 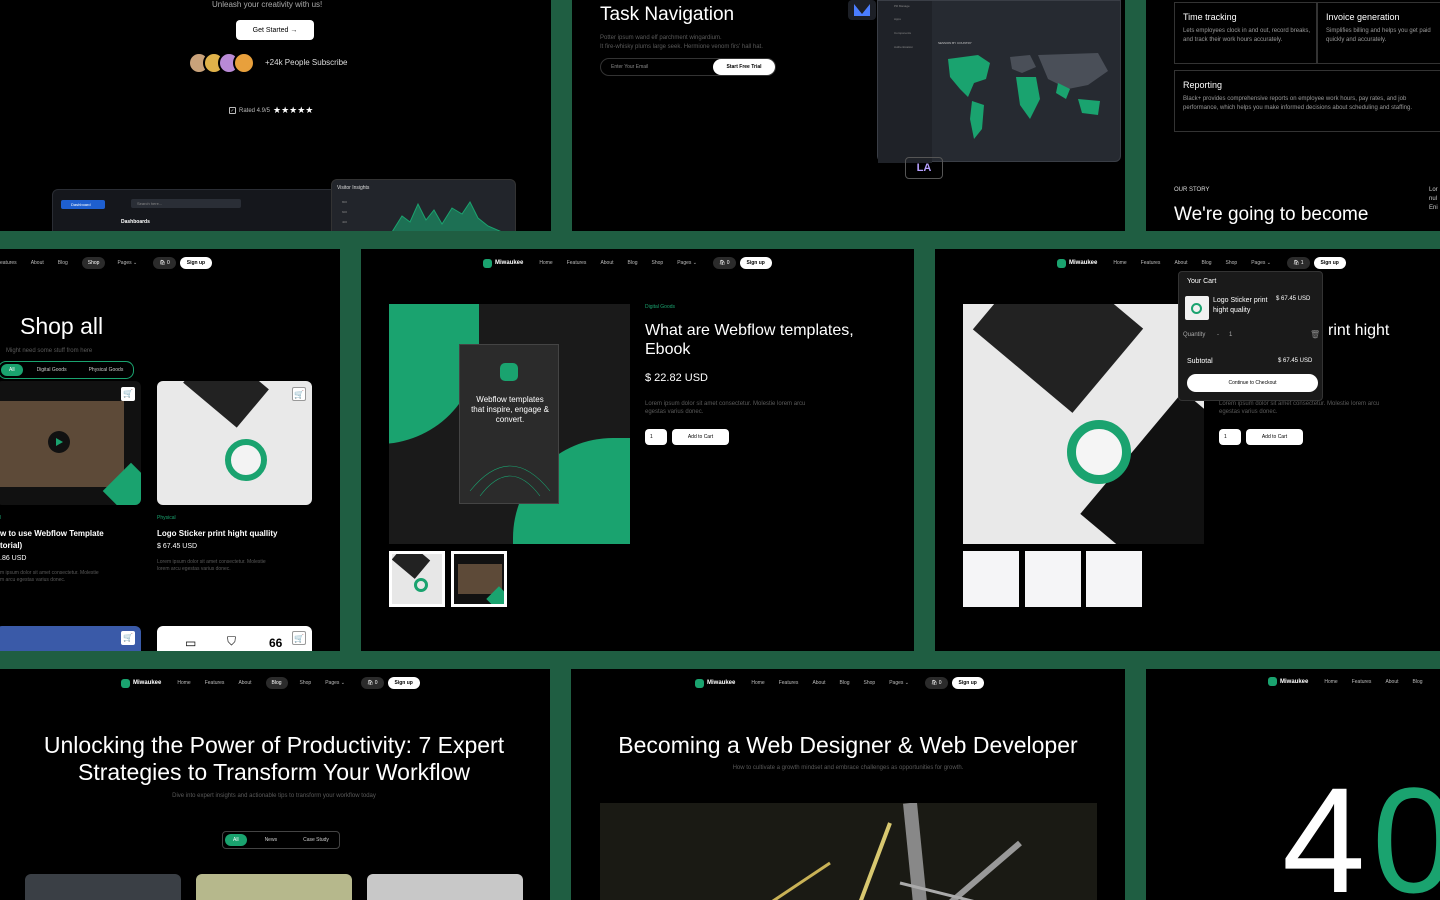 What do you see at coordinates (1058, 358) in the screenshot?
I see `laptop-keys` at bounding box center [1058, 358].